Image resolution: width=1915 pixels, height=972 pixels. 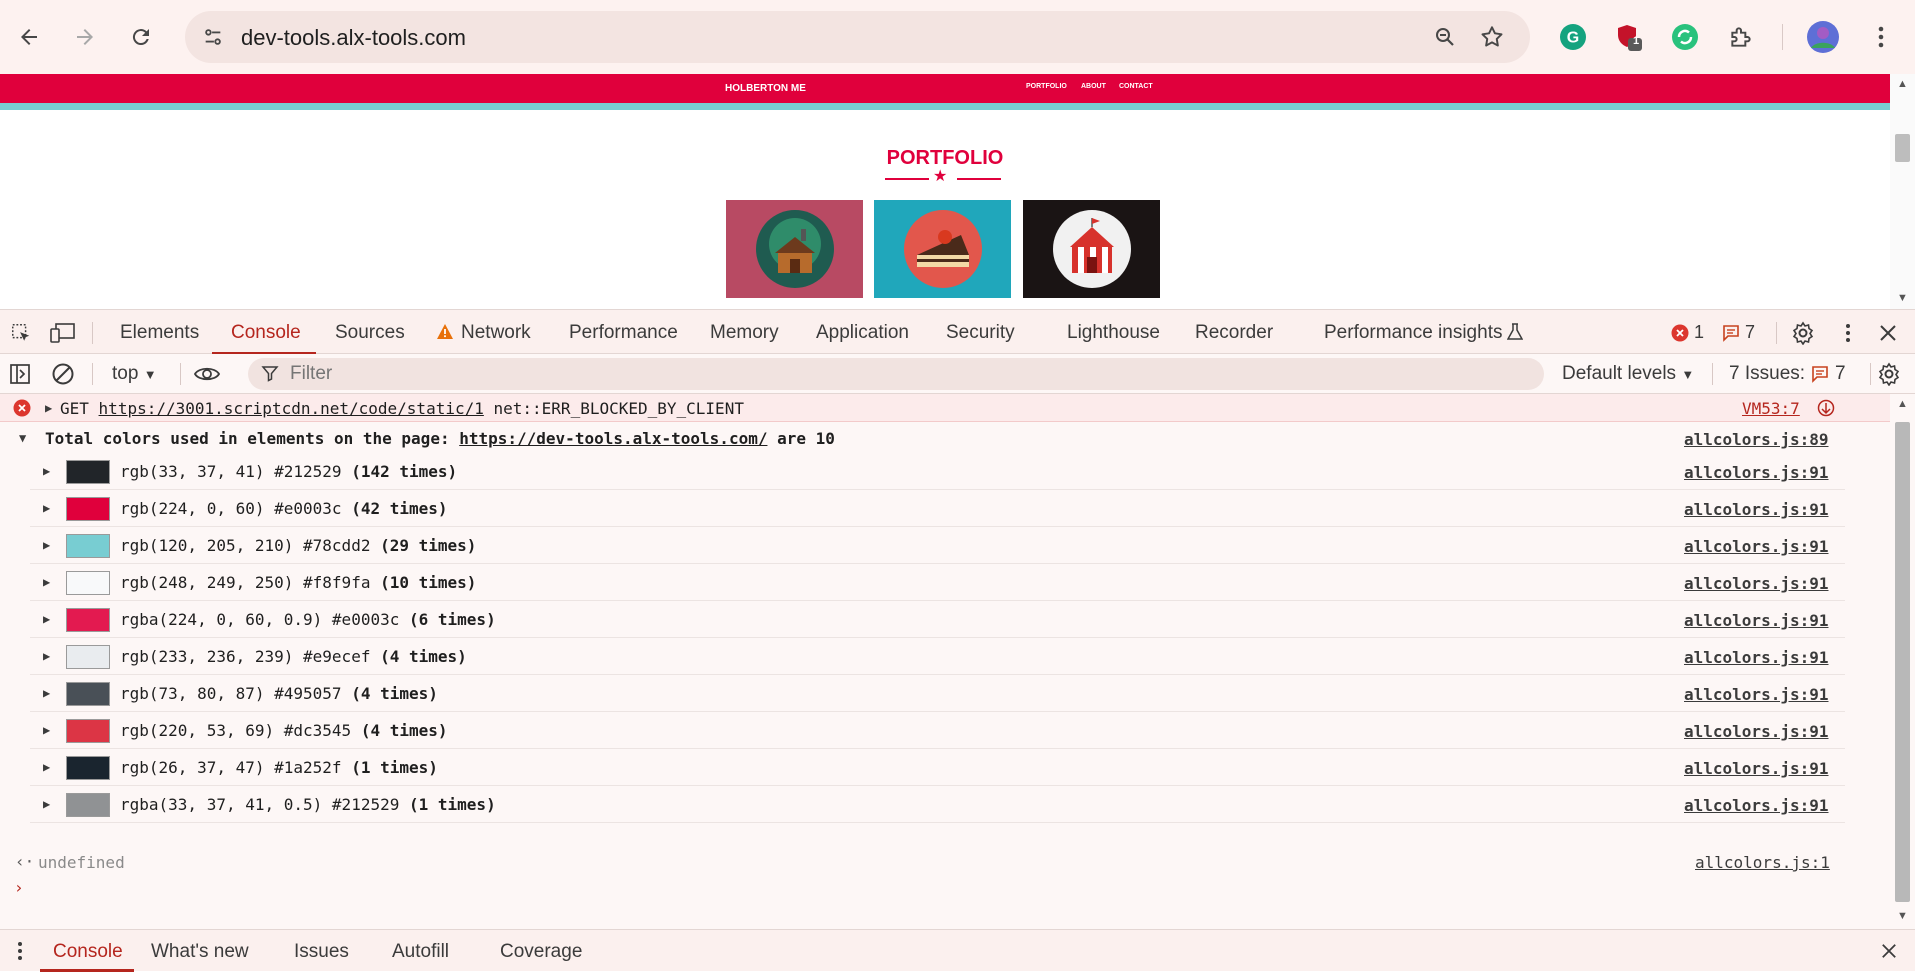 What do you see at coordinates (29, 37) in the screenshot?
I see `back-button` at bounding box center [29, 37].